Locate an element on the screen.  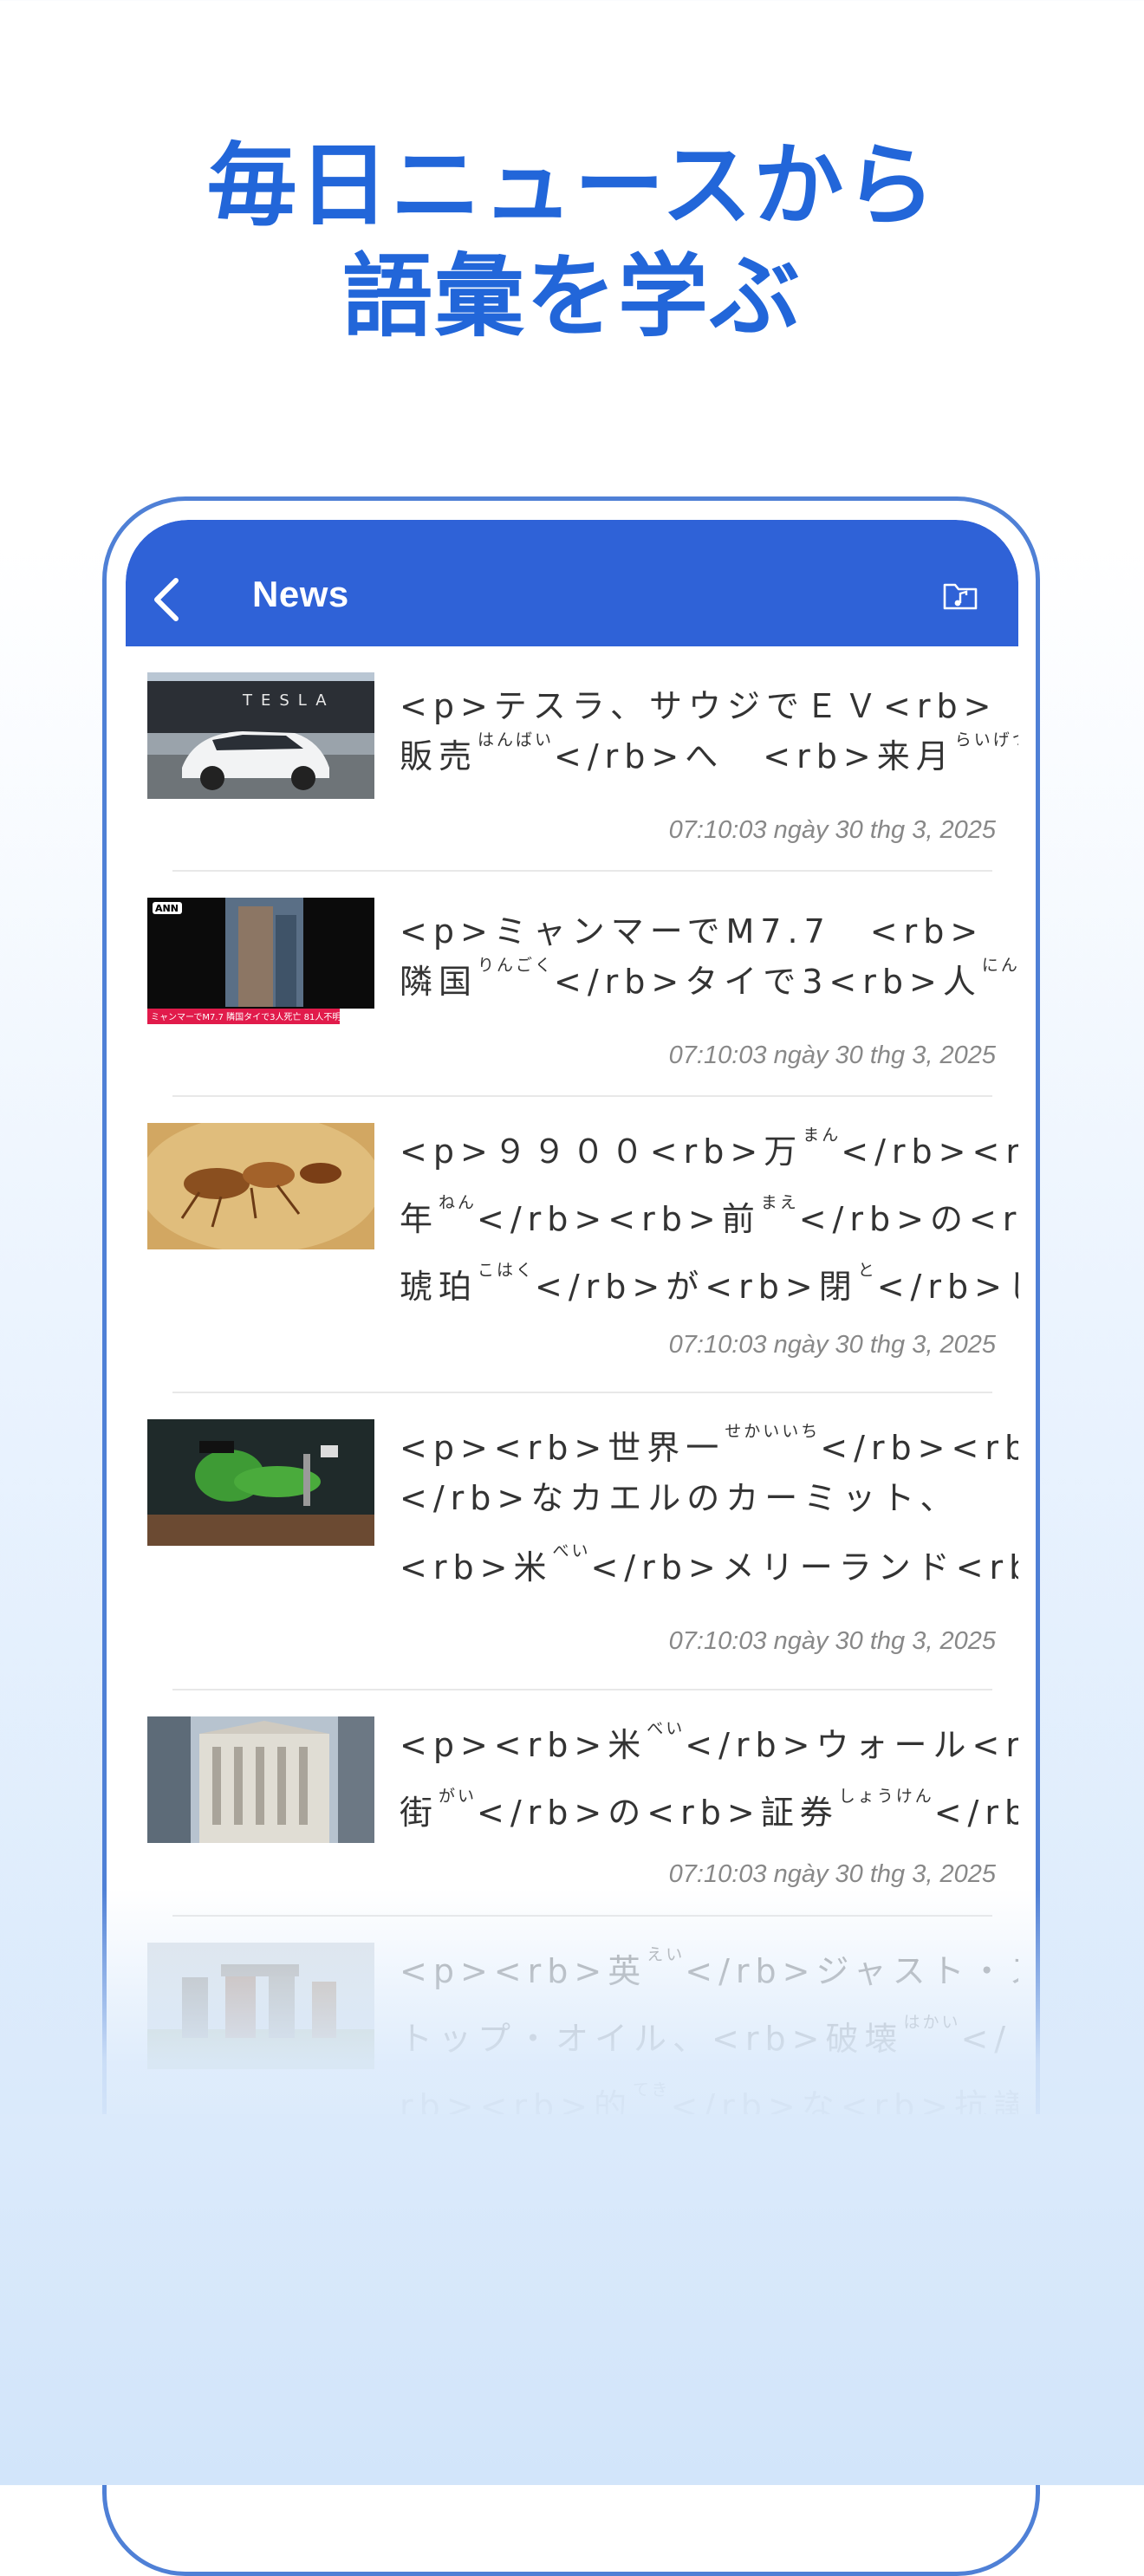
stock-exchange-building-photo is located at coordinates (260, 1780).